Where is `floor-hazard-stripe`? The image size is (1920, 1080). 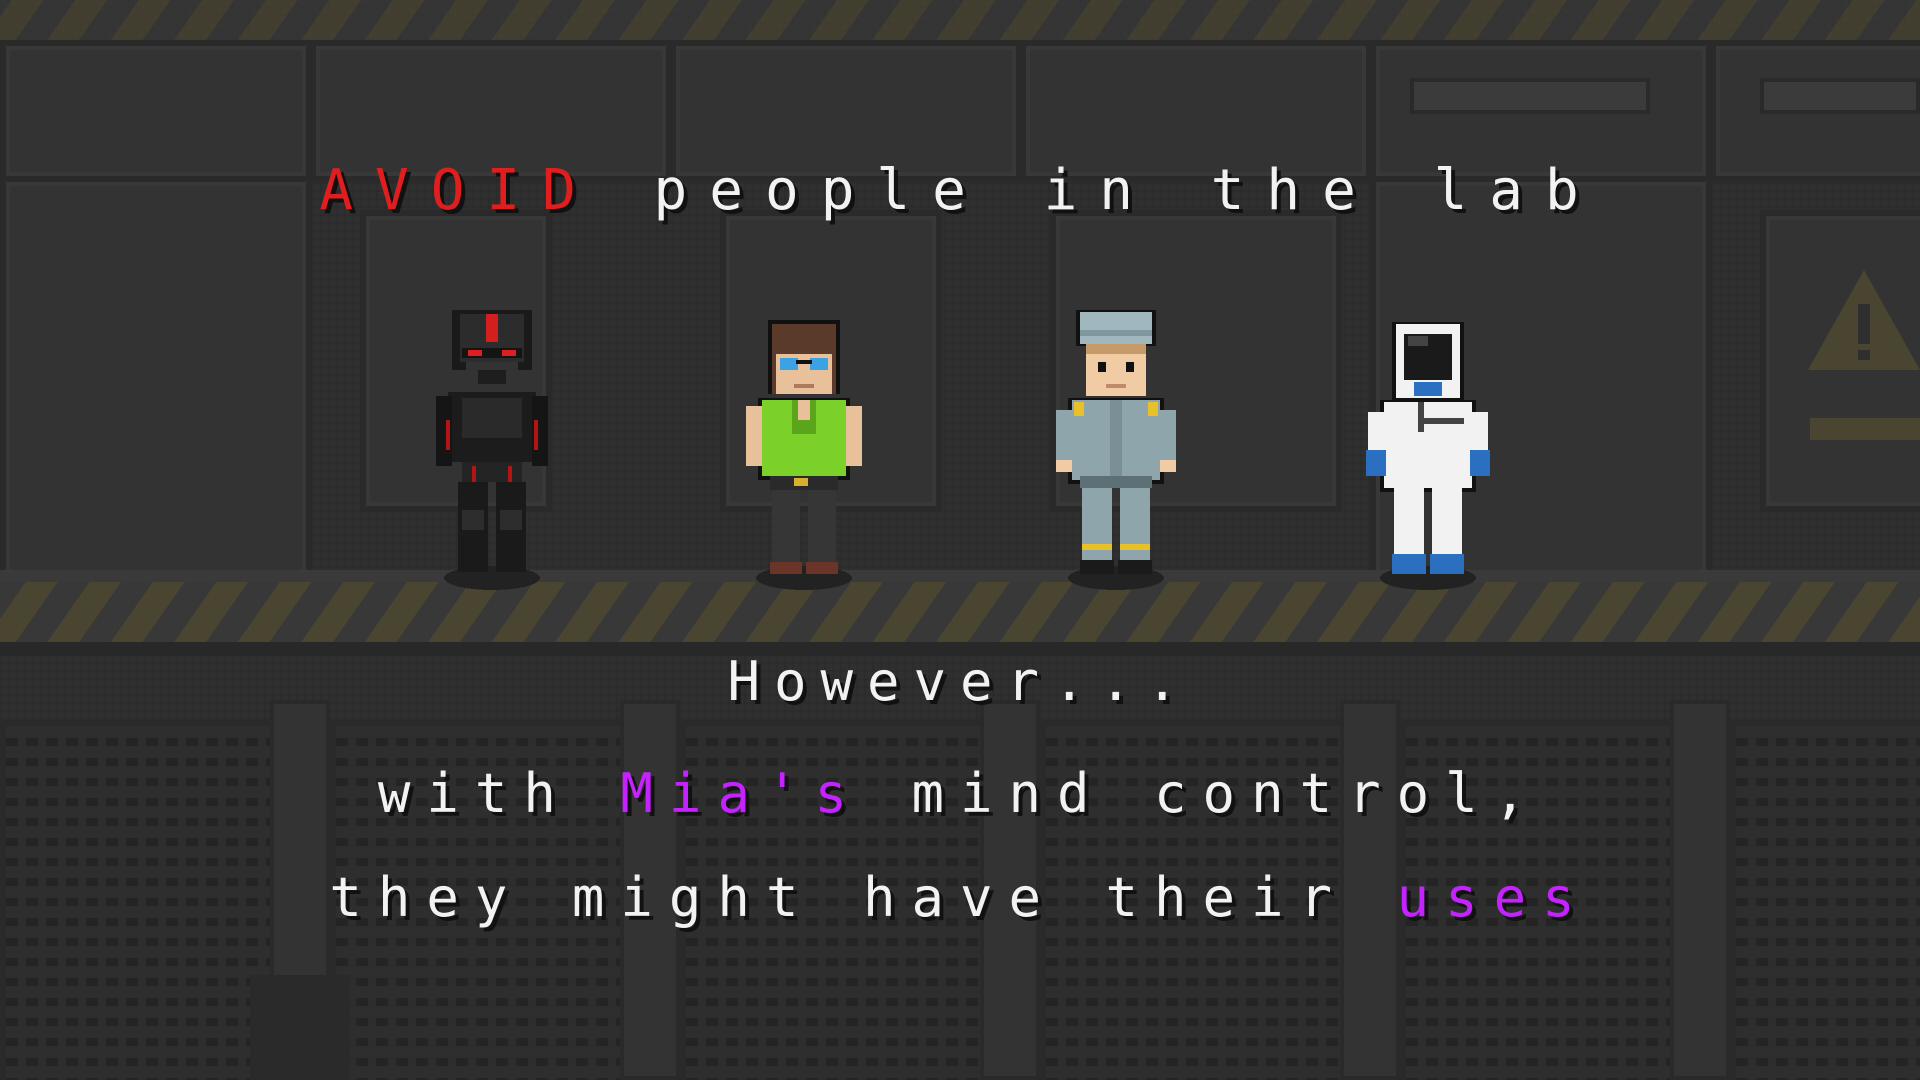 floor-hazard-stripe is located at coordinates (960, 612).